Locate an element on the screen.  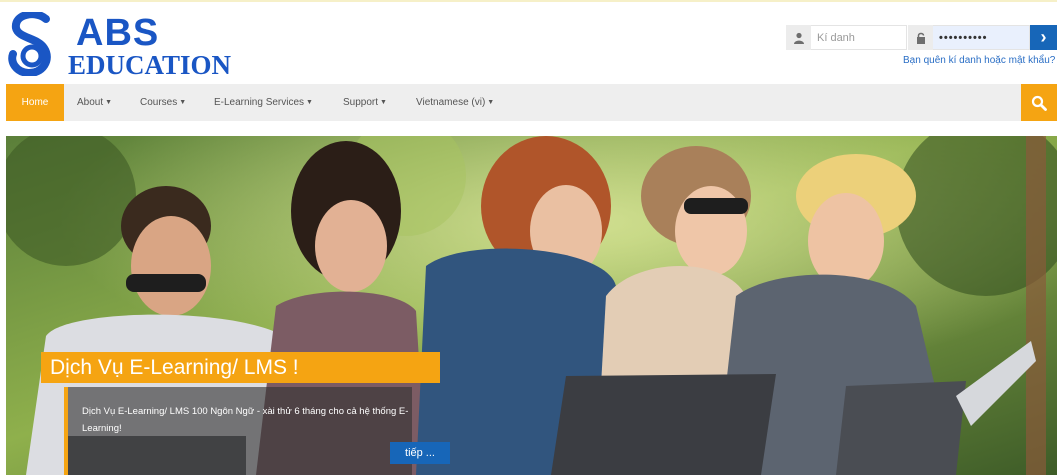
nav-item-label: About is located at coordinates (90, 102).